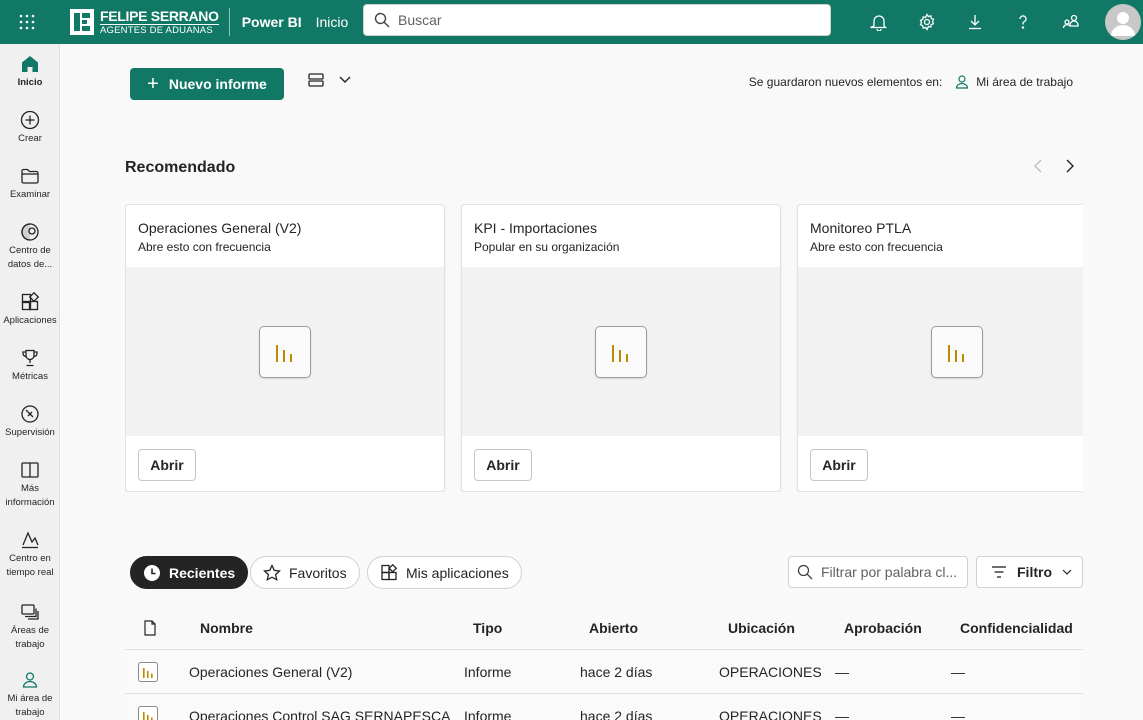 Image resolution: width=1143 pixels, height=720 pixels. Describe the element at coordinates (1024, 82) in the screenshot. I see `save-workspace-label: Mi área de trabajo` at that location.